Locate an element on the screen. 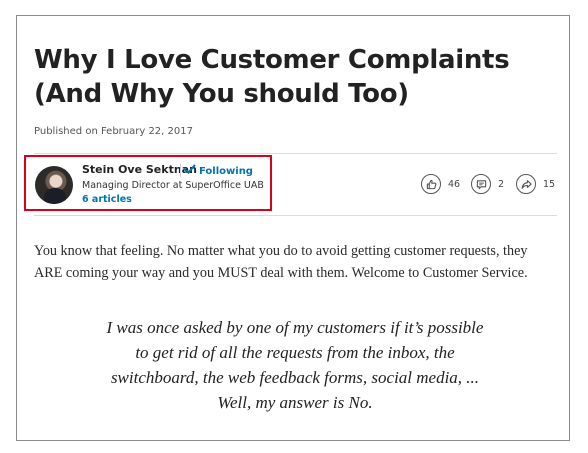 This screenshot has width=588, height=453. thumbs-up-icon is located at coordinates (431, 184).